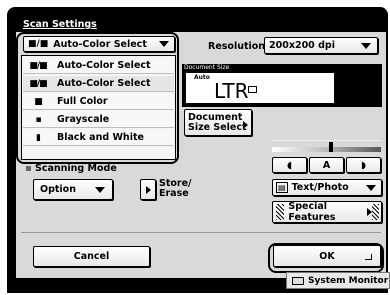 The image size is (390, 295). I want to click on paper-orientation-icon, so click(252, 89).